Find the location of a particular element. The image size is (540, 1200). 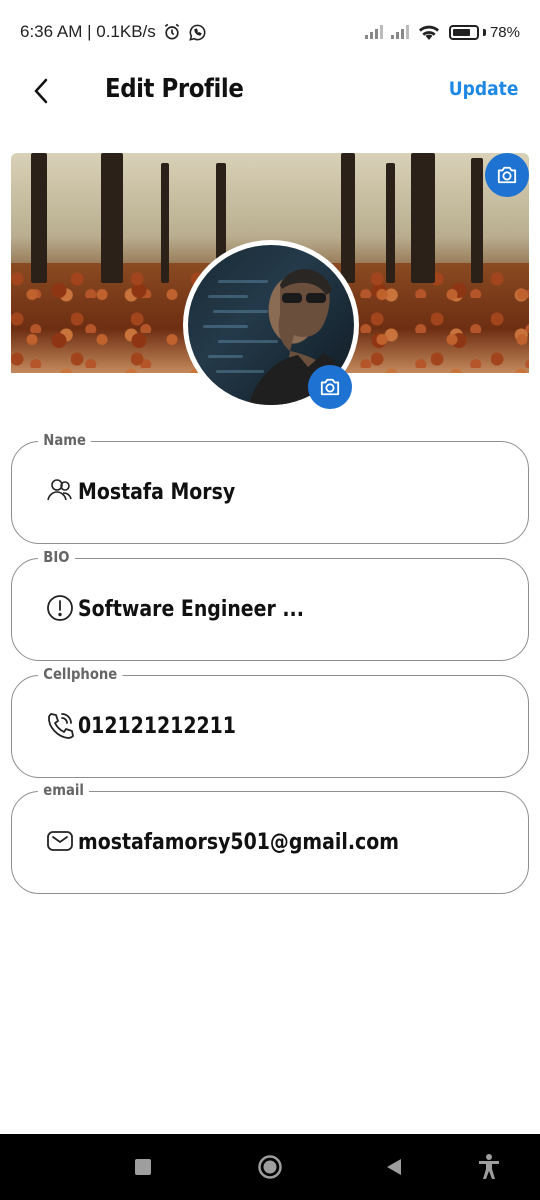

app-header: Edit Profile Update is located at coordinates (270, 91).